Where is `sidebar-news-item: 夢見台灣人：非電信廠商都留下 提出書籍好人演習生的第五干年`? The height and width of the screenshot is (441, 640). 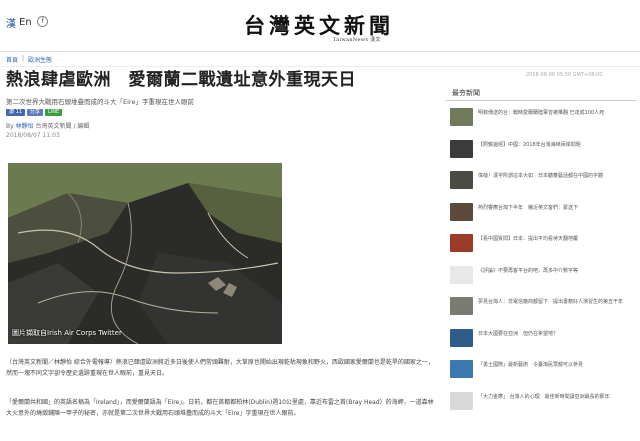
sidebar-news-item: 夢見台灣人：非電信廠商都留下 提出書籍好人演習生的第五干年 is located at coordinates (543, 308).